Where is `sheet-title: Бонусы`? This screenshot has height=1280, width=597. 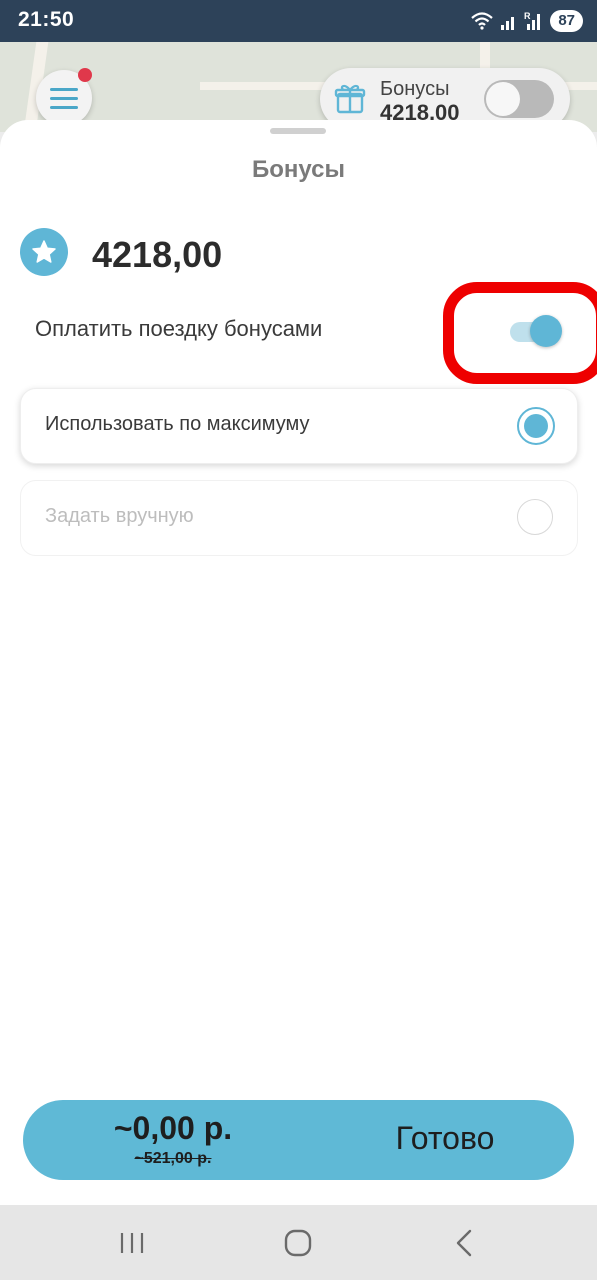
sheet-title: Бонусы is located at coordinates (298, 169).